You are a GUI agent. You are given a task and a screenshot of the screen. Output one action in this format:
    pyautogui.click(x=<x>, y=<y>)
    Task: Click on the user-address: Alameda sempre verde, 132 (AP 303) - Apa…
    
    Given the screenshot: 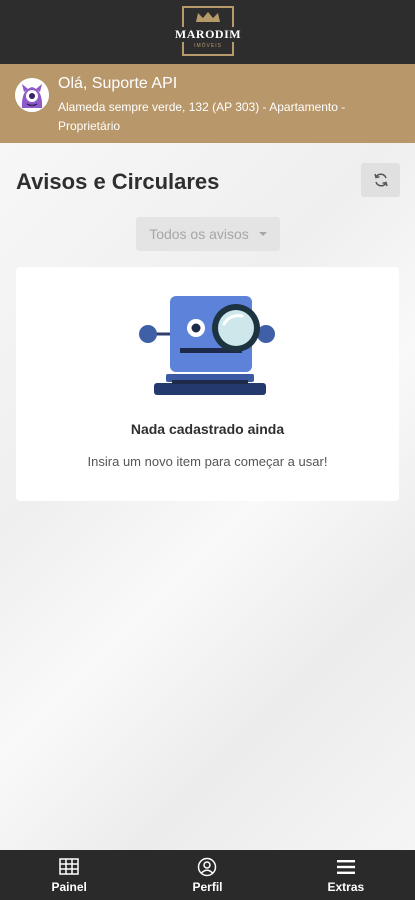 What is the action you would take?
    pyautogui.click(x=202, y=116)
    